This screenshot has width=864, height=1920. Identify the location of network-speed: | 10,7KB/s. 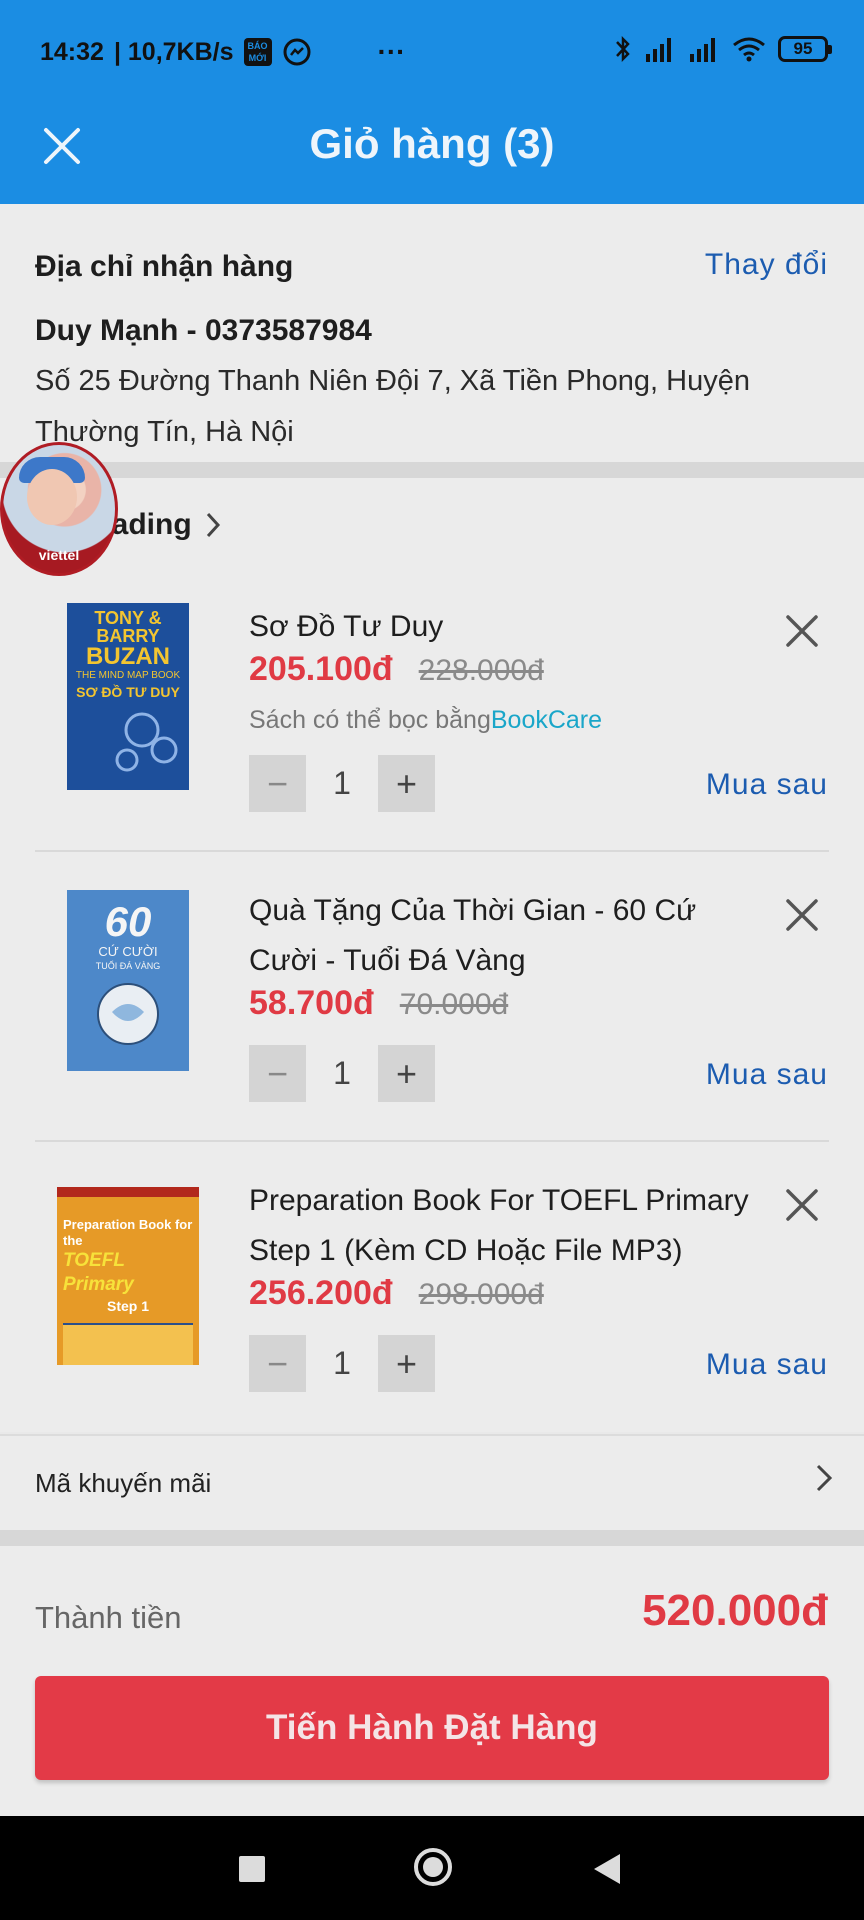
(173, 51).